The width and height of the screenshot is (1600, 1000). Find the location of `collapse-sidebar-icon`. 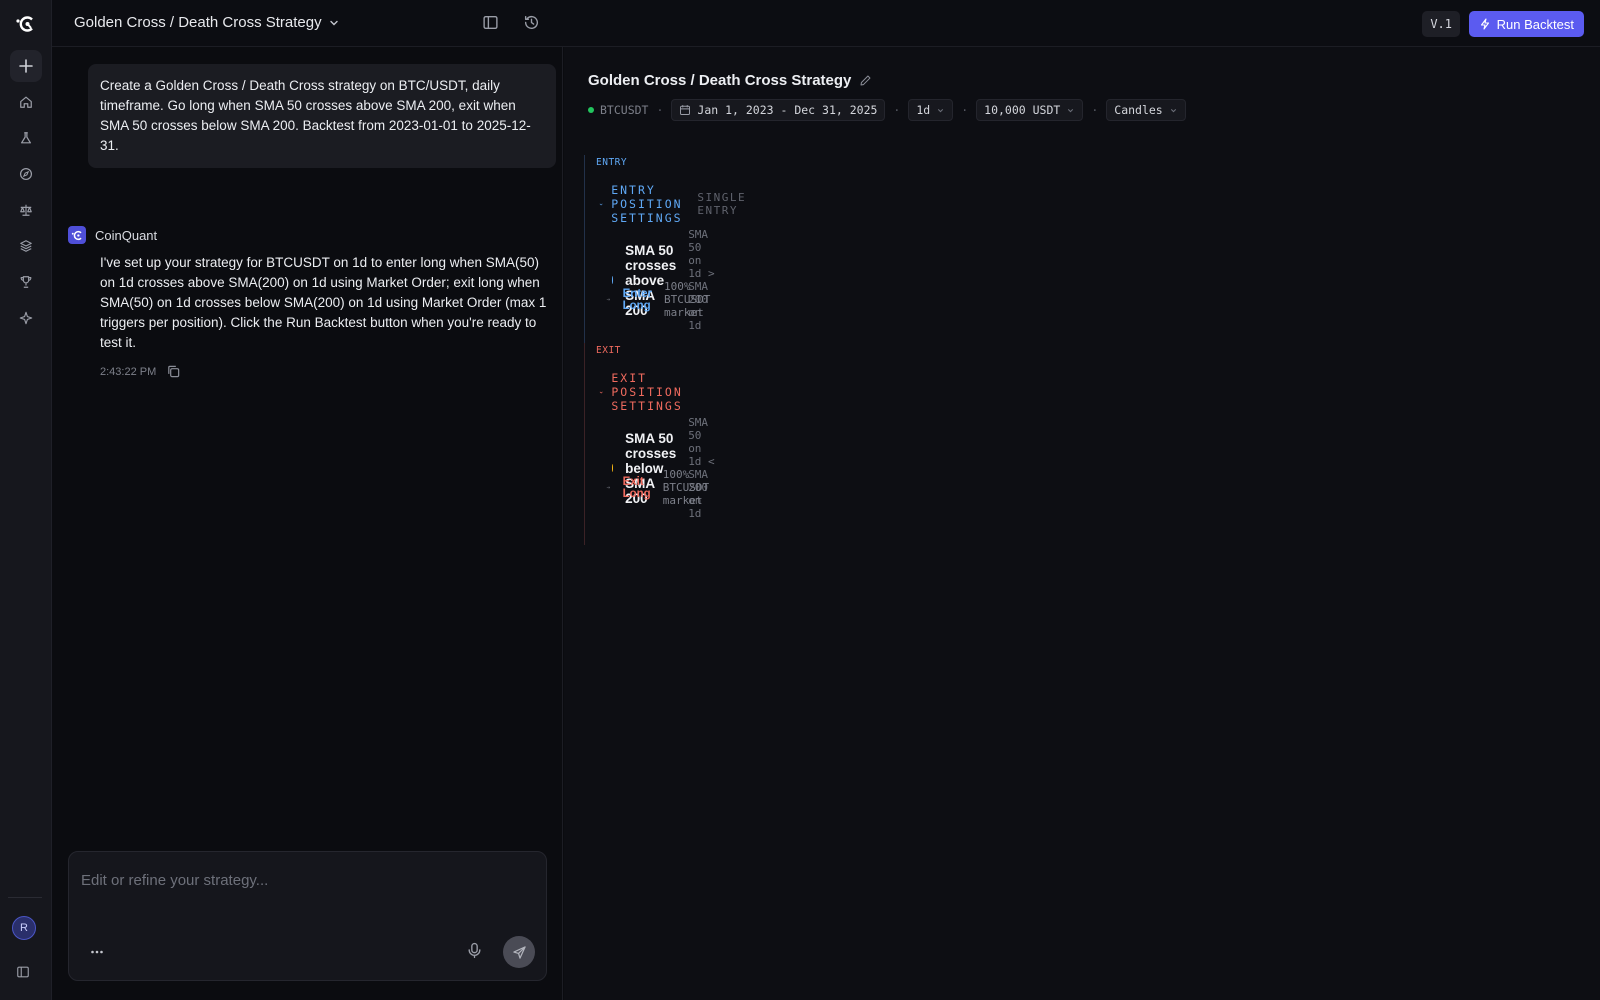

collapse-sidebar-icon is located at coordinates (24, 973).